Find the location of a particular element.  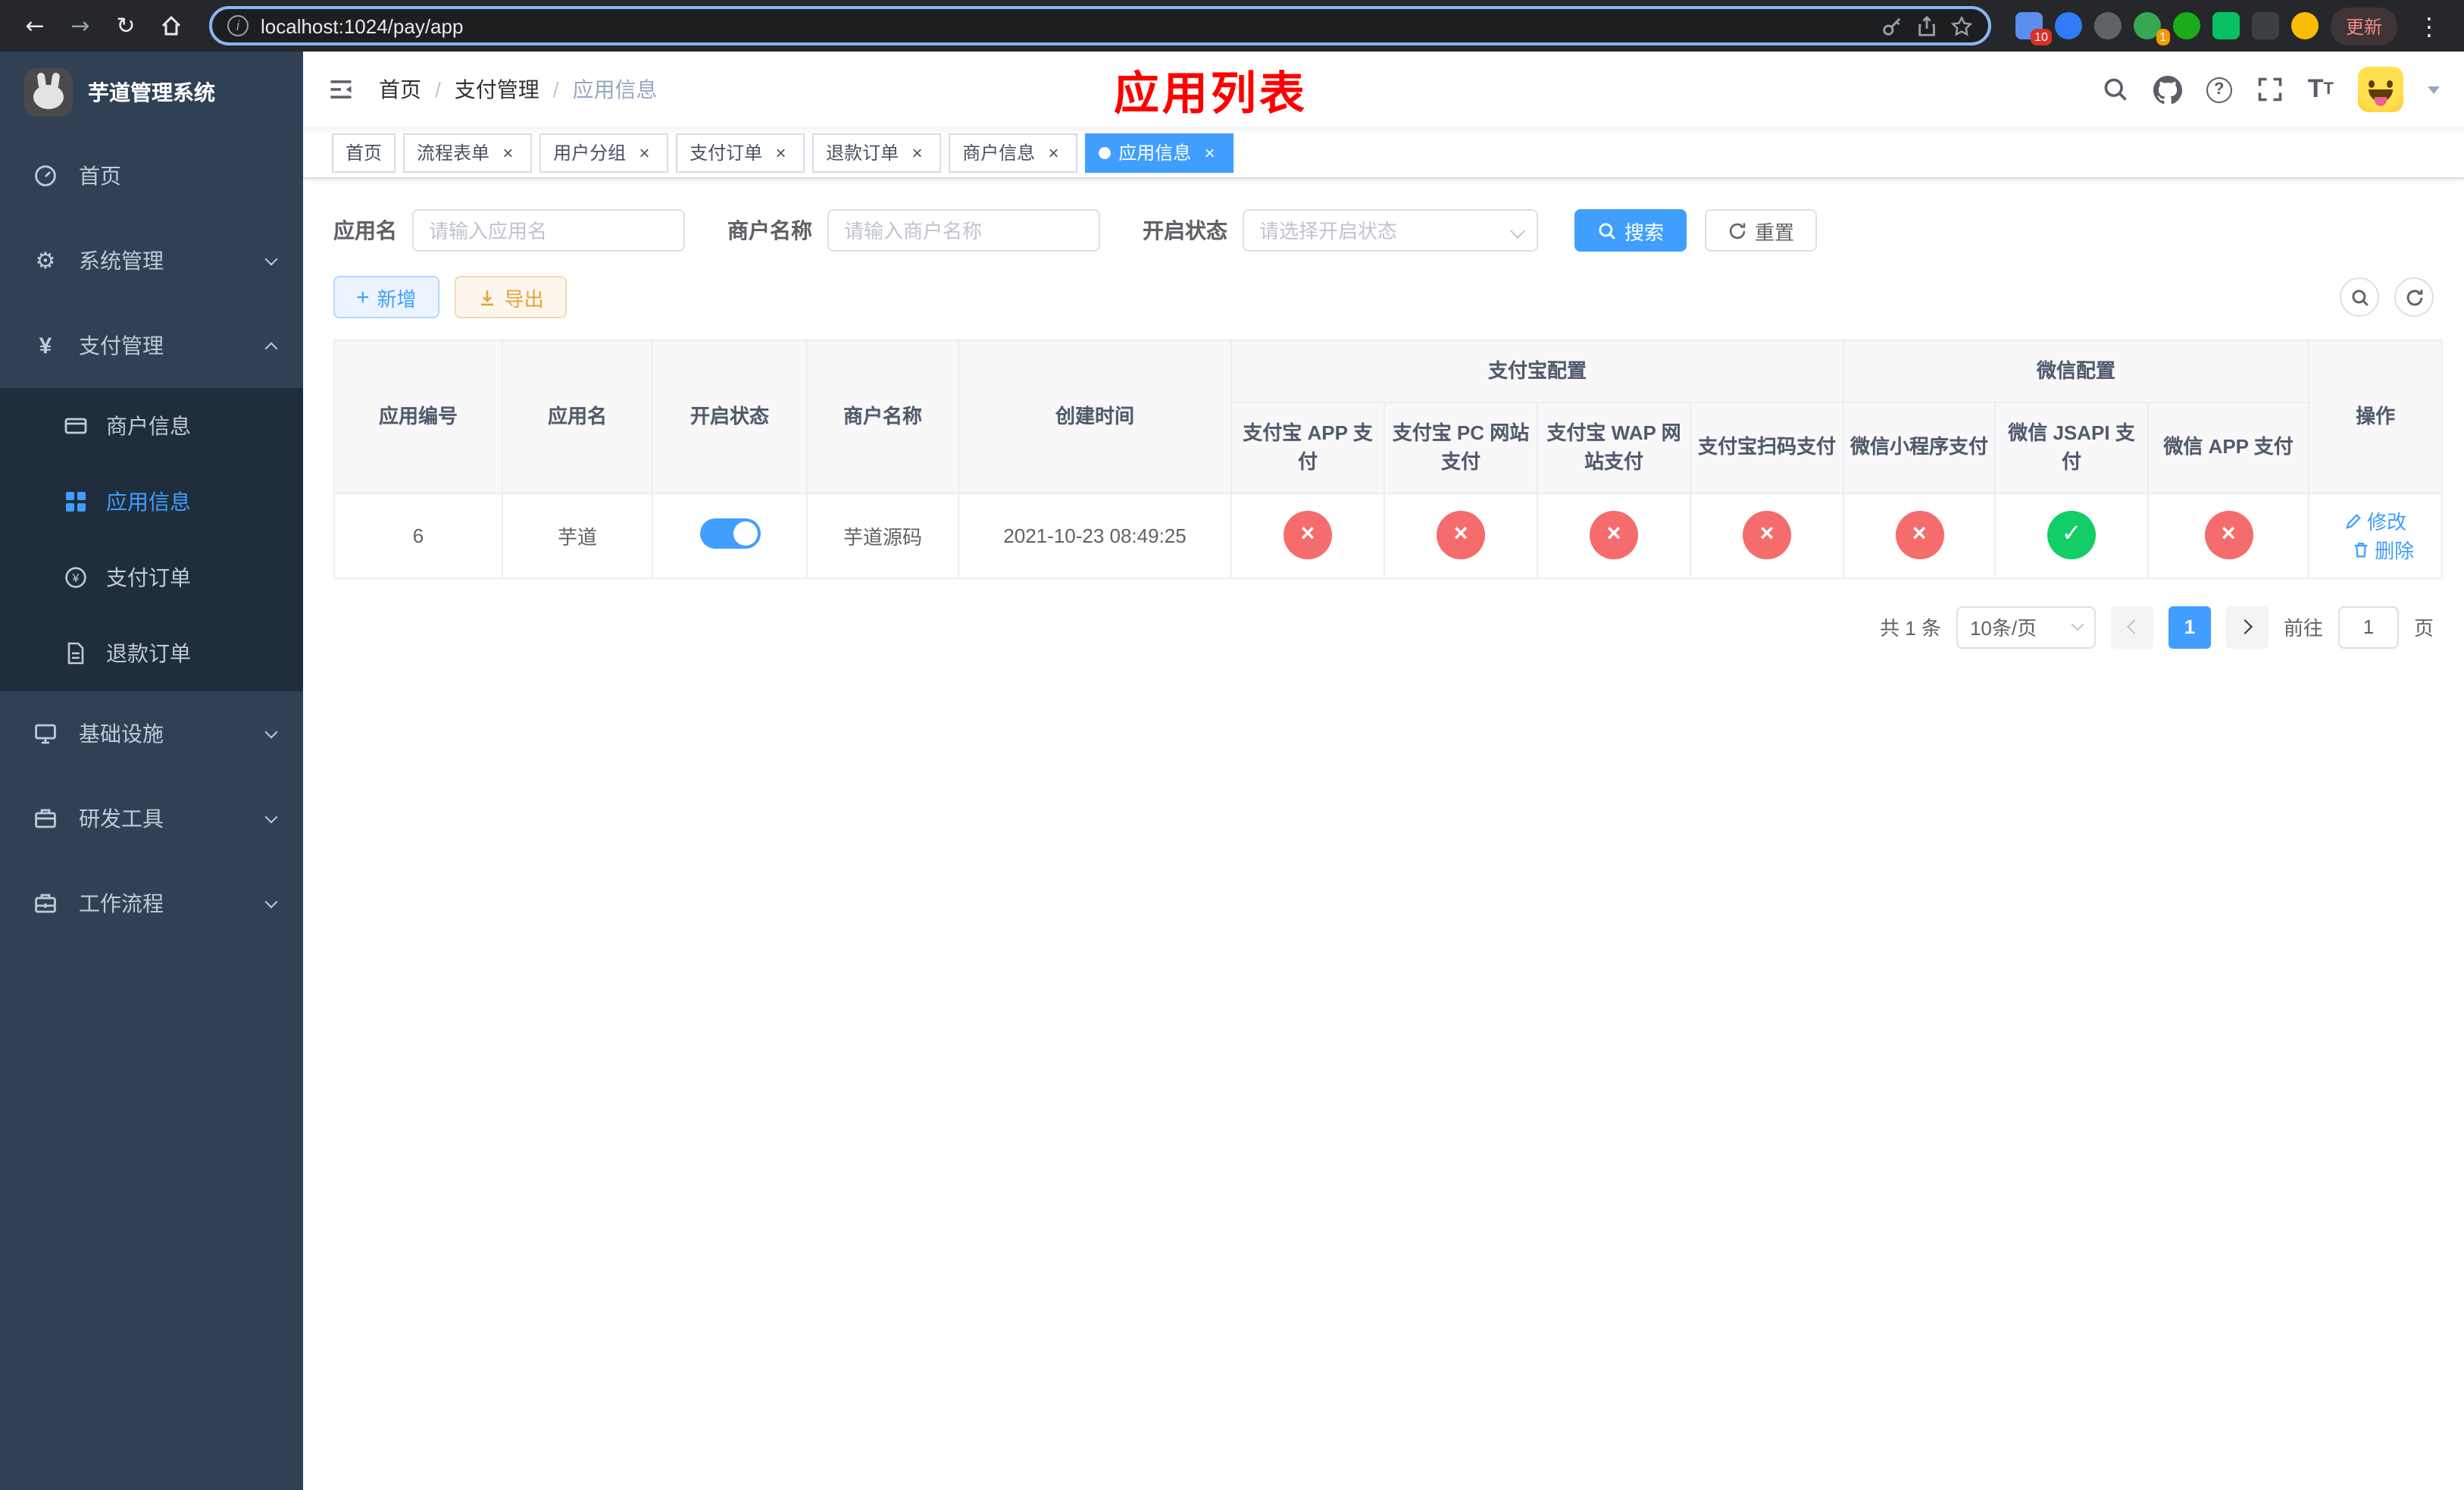

share-icon is located at coordinates (1926, 26).